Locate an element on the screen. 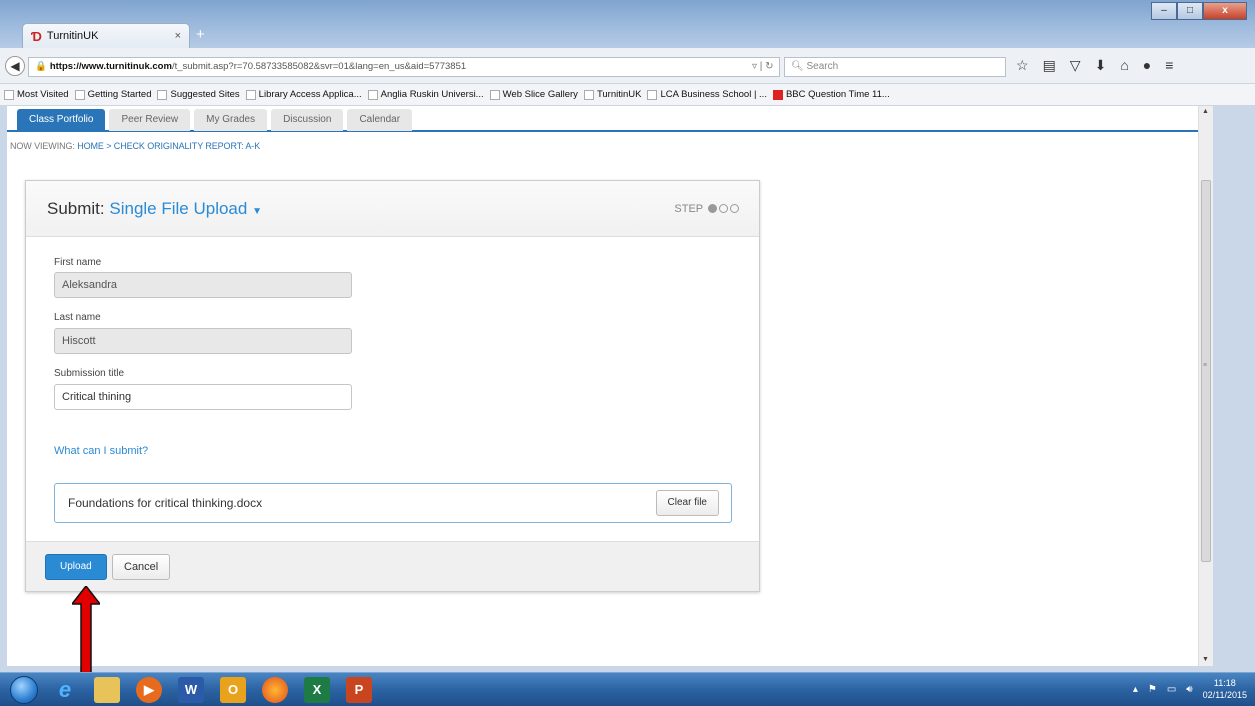 The height and width of the screenshot is (706, 1255). browser-tab: Ɗ TurnitinUK × is located at coordinates (106, 35).